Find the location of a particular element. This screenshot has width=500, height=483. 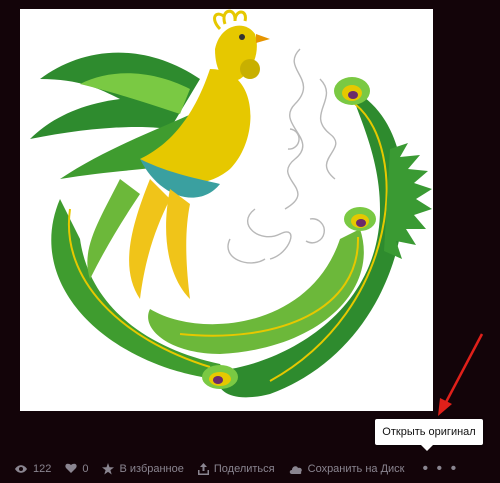

like-button: 0 is located at coordinates (76, 469).